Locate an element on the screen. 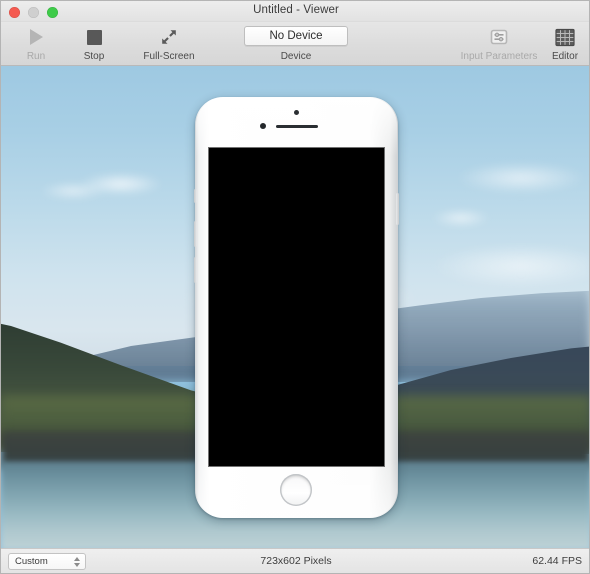 This screenshot has width=590, height=574. status-bar: Custom 723x602 Pixels 62.44 FPS is located at coordinates (295, 560).